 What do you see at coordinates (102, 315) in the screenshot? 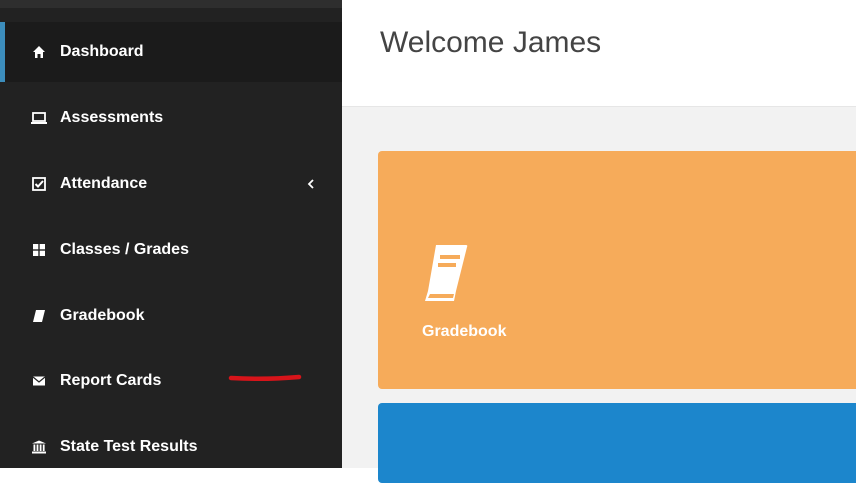
I see `sidebar-item-label: Gradebook` at bounding box center [102, 315].